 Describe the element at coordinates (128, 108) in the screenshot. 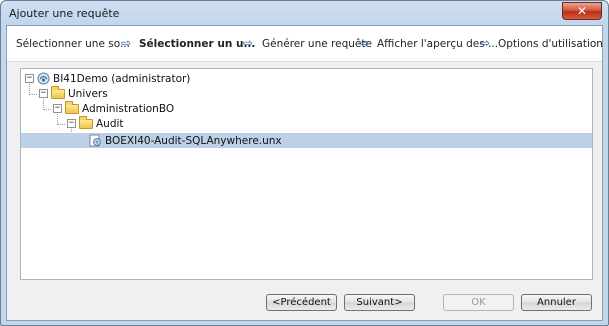

I see `tree-node-label: AdministrationBO` at that location.